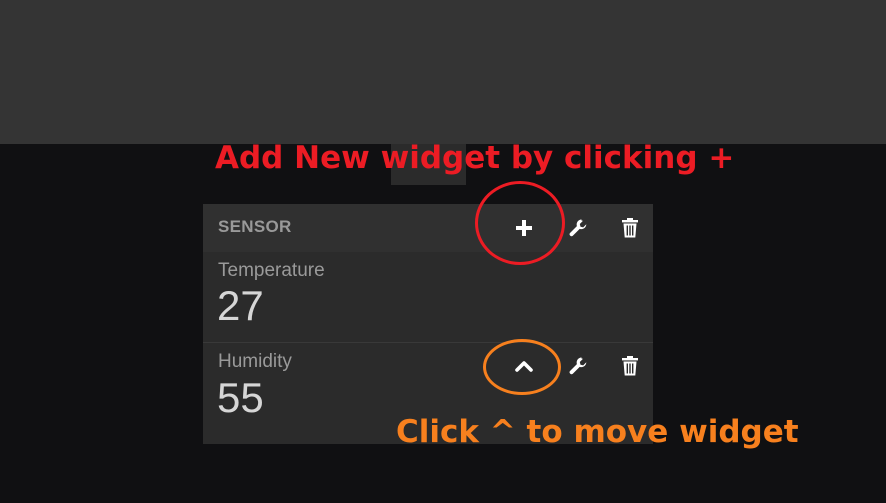  Describe the element at coordinates (428, 228) in the screenshot. I see `pane-header: SENSOR` at that location.